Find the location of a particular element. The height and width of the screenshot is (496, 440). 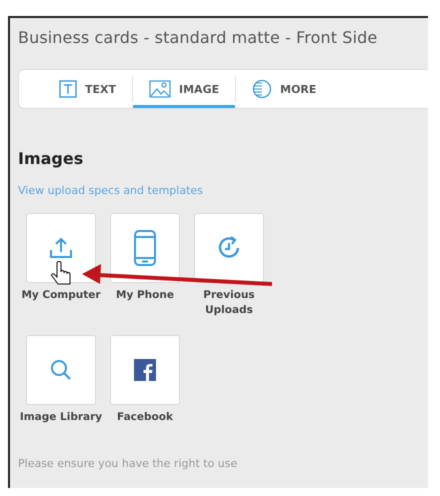

globe-icon is located at coordinates (262, 89).